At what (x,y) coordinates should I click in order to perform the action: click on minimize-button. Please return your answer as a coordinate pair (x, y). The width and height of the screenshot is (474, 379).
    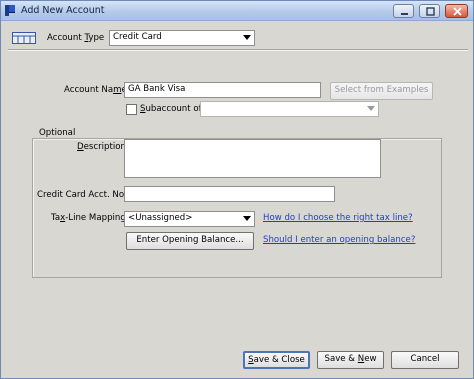
    Looking at the image, I should click on (403, 11).